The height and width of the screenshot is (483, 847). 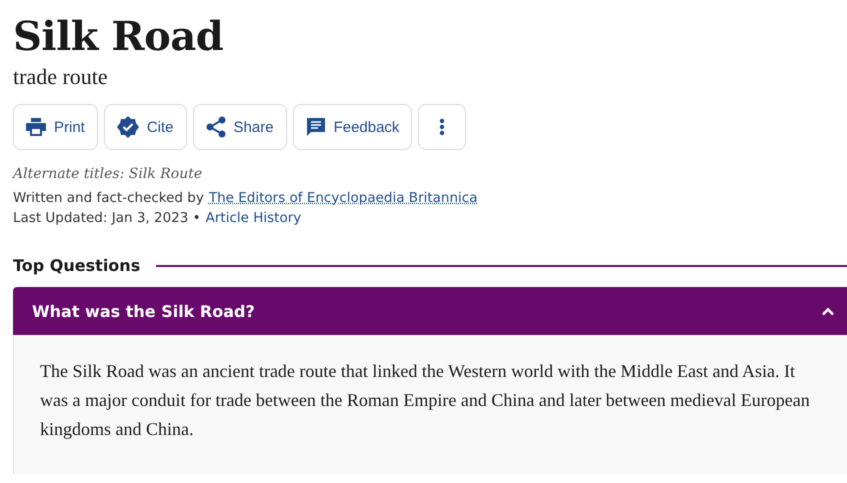 I want to click on updated-text: Last Updated: Jan 3, 2023 •, so click(x=107, y=218).